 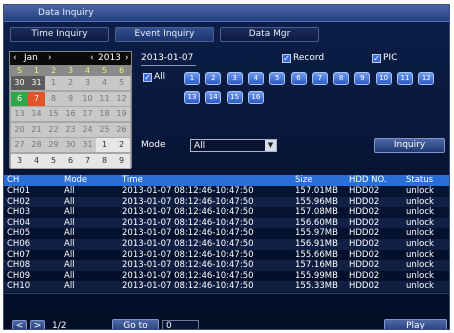 What do you see at coordinates (405, 78) in the screenshot?
I see `channel-button-11: 11` at bounding box center [405, 78].